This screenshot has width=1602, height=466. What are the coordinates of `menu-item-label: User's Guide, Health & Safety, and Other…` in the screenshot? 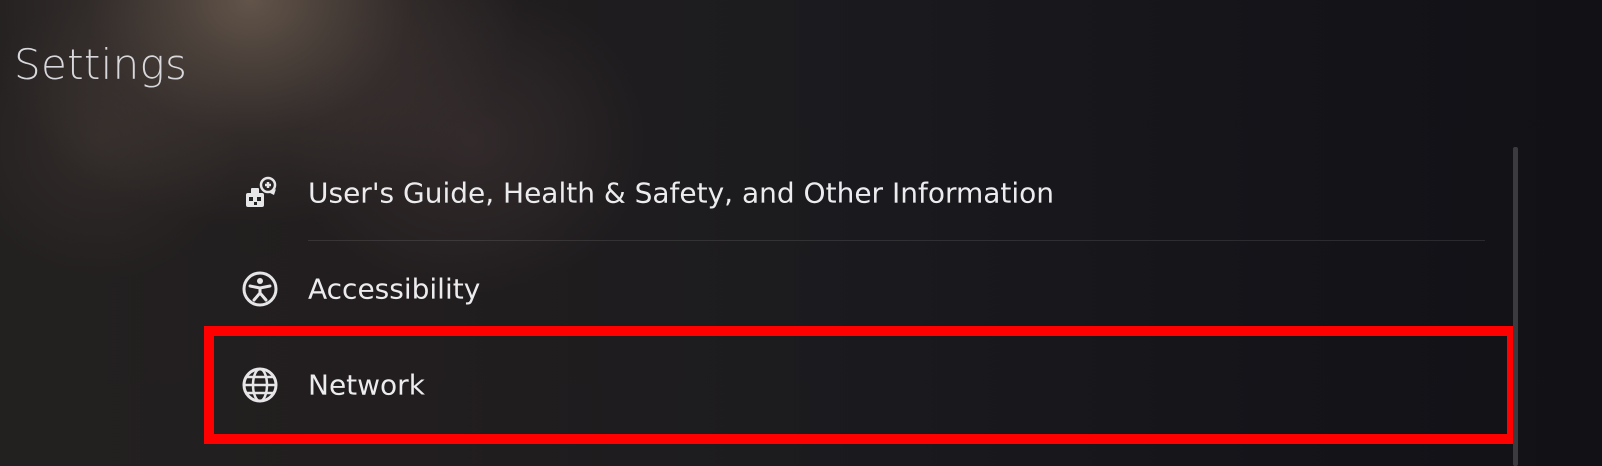 It's located at (681, 193).